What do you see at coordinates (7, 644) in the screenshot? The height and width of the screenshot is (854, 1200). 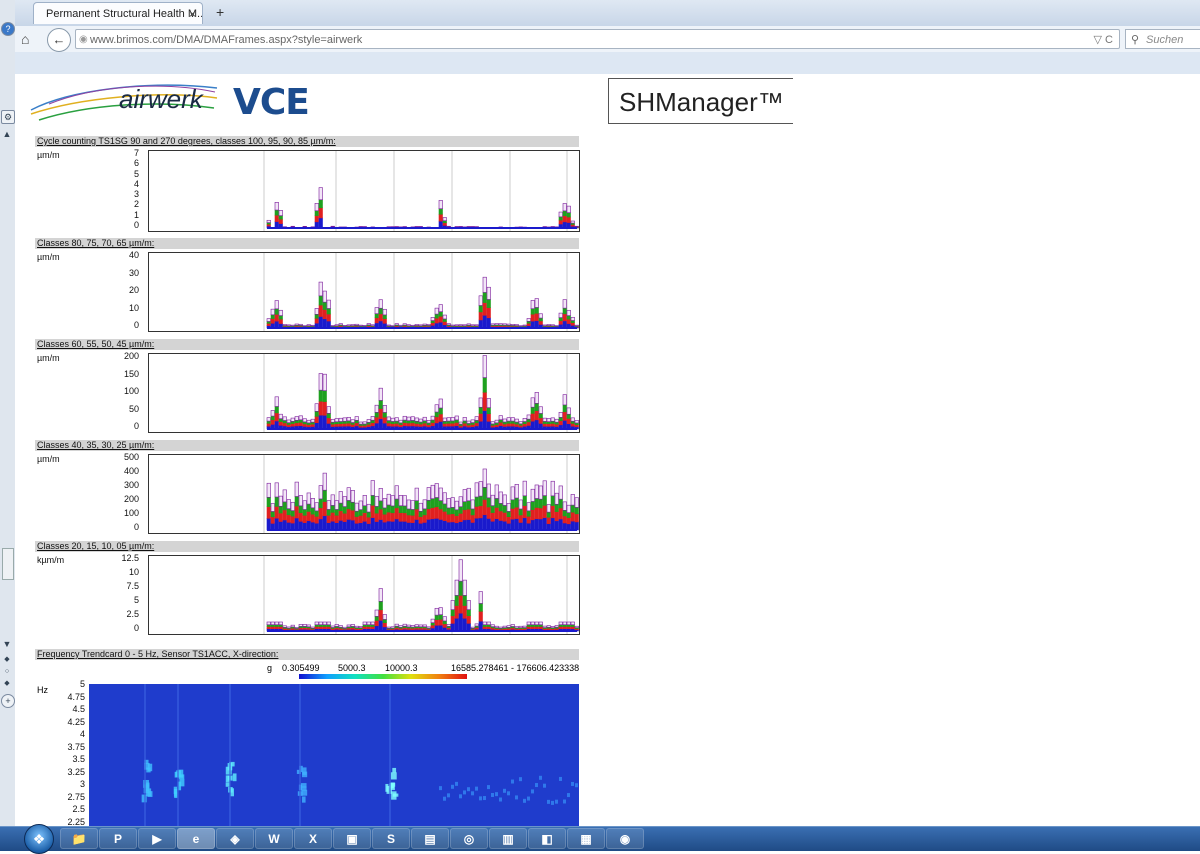 I see `scroll-down-arrow-icon: ▼` at bounding box center [7, 644].